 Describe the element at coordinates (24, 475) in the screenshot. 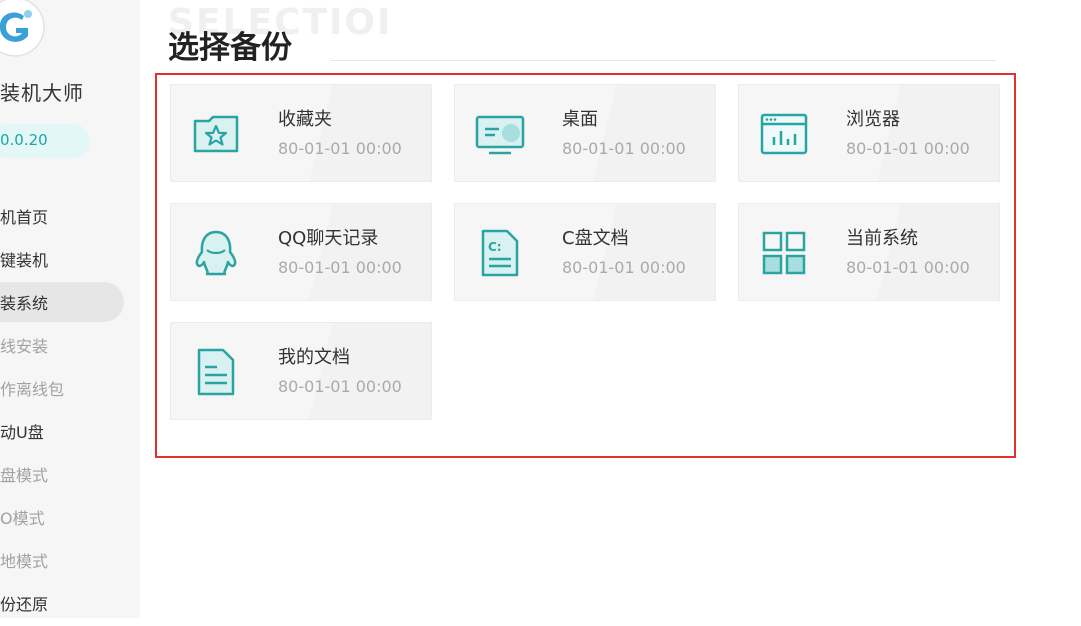

I see `sidebar-item-label: 盘模式` at that location.